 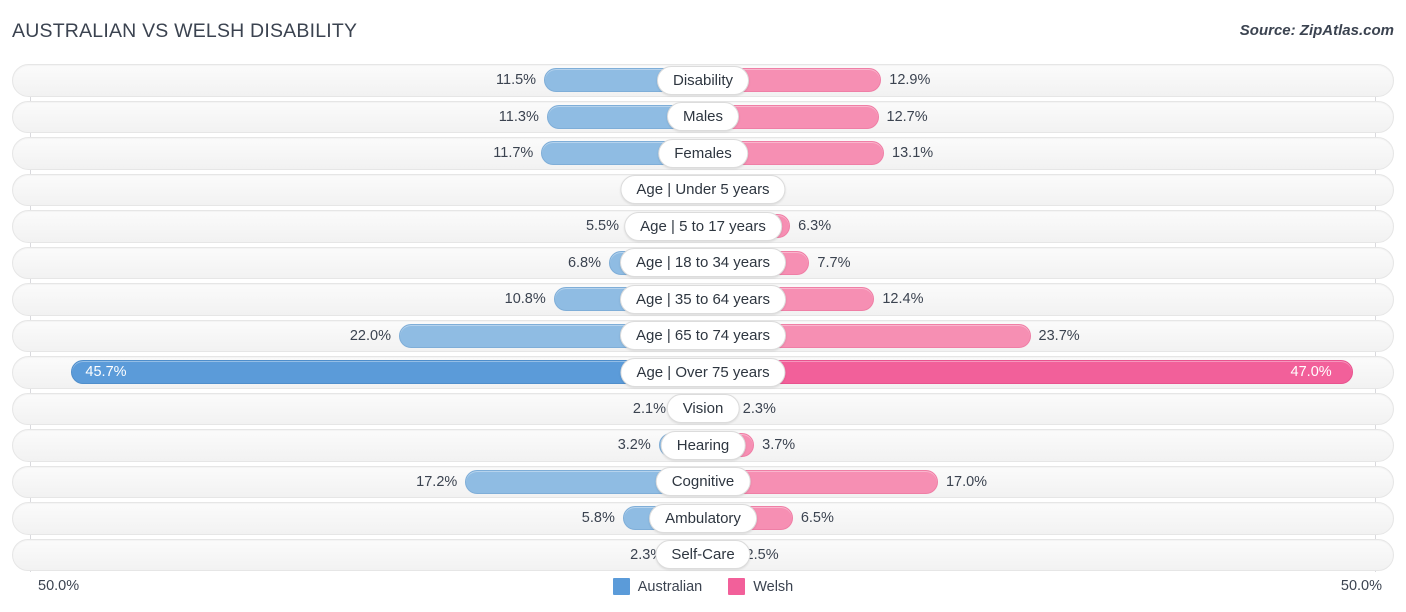 I want to click on chart-row: 11.7% 13.1% Females, so click(x=703, y=153).